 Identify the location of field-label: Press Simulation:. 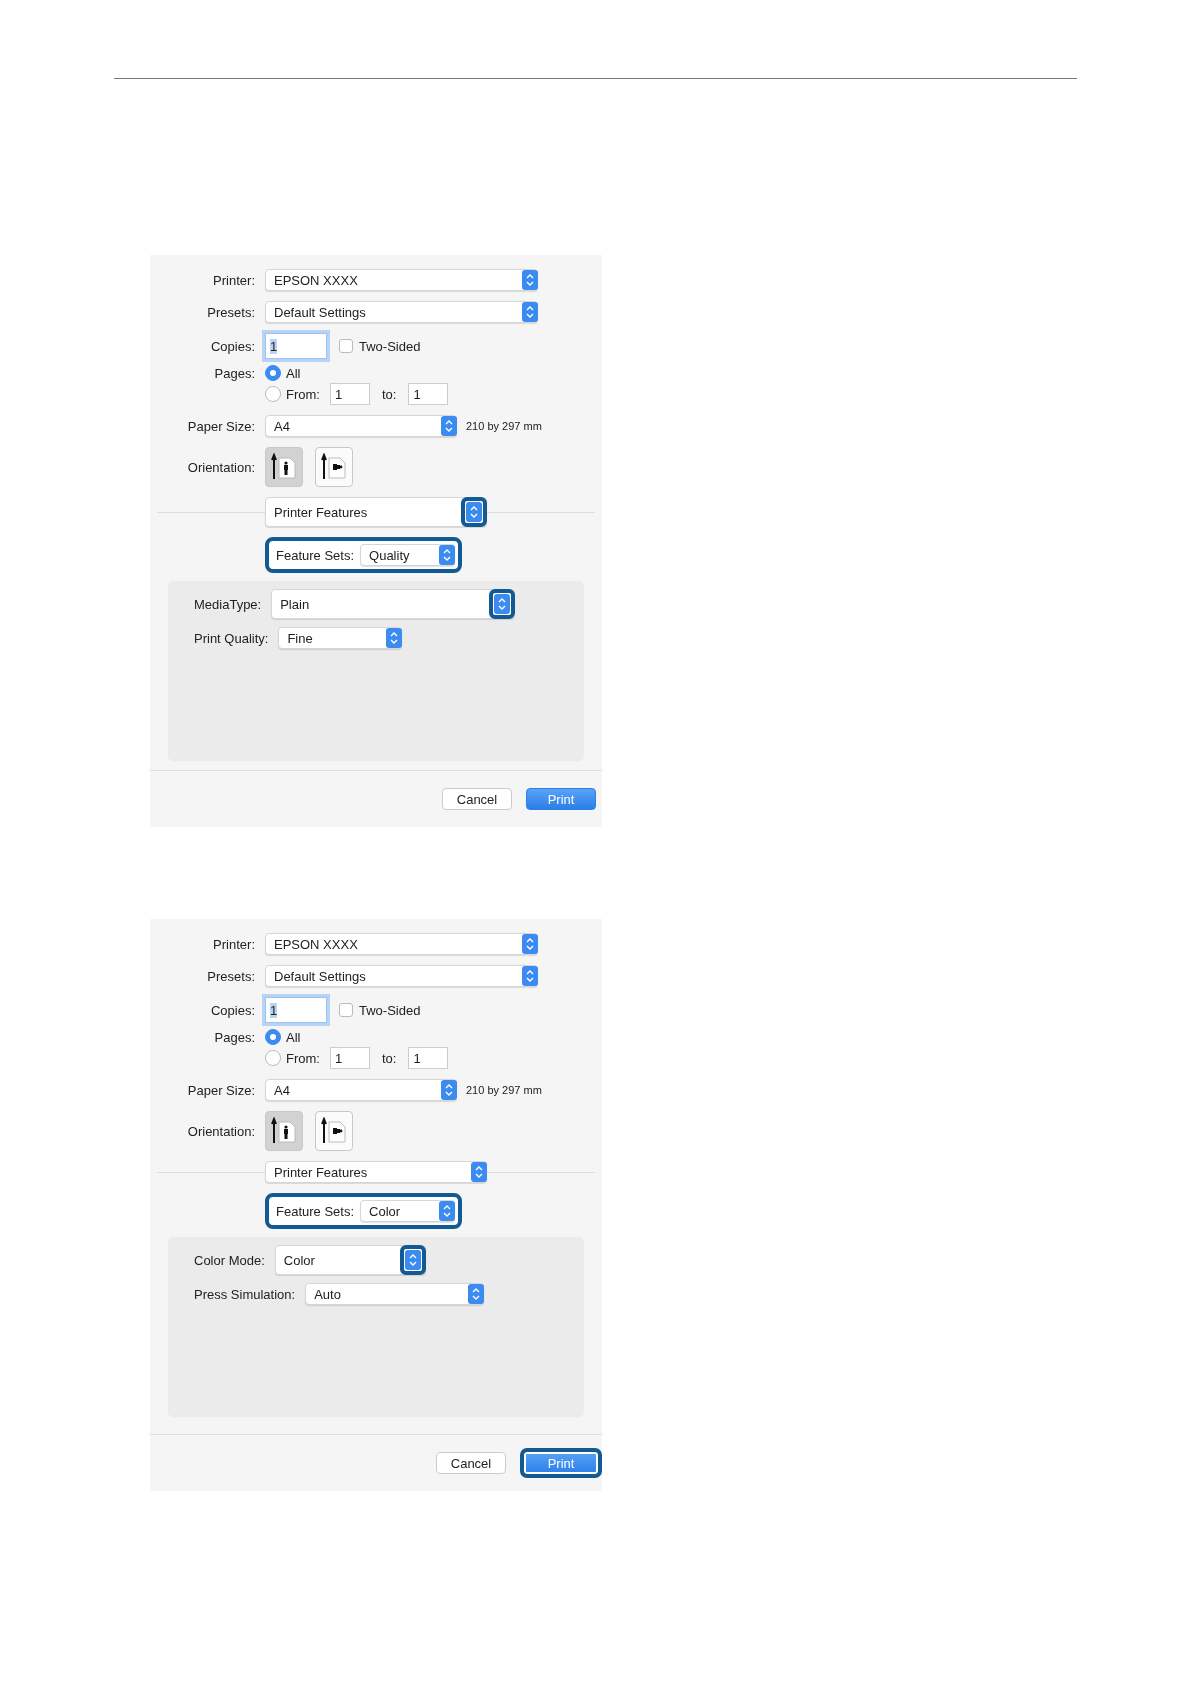
(245, 1294).